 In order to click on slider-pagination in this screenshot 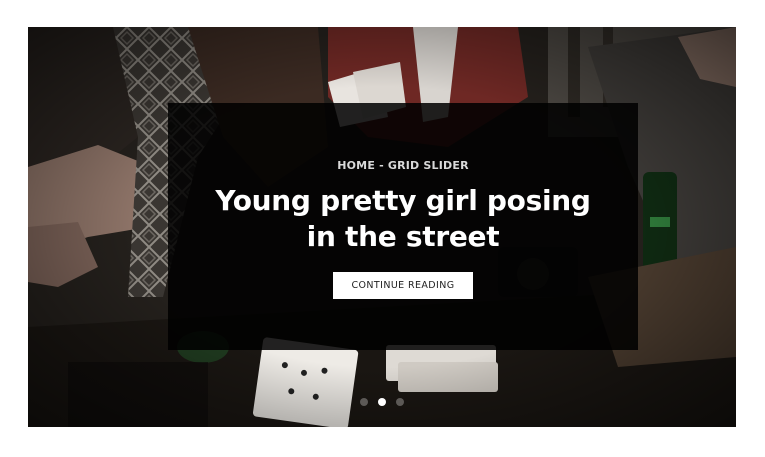, I will do `click(382, 403)`.